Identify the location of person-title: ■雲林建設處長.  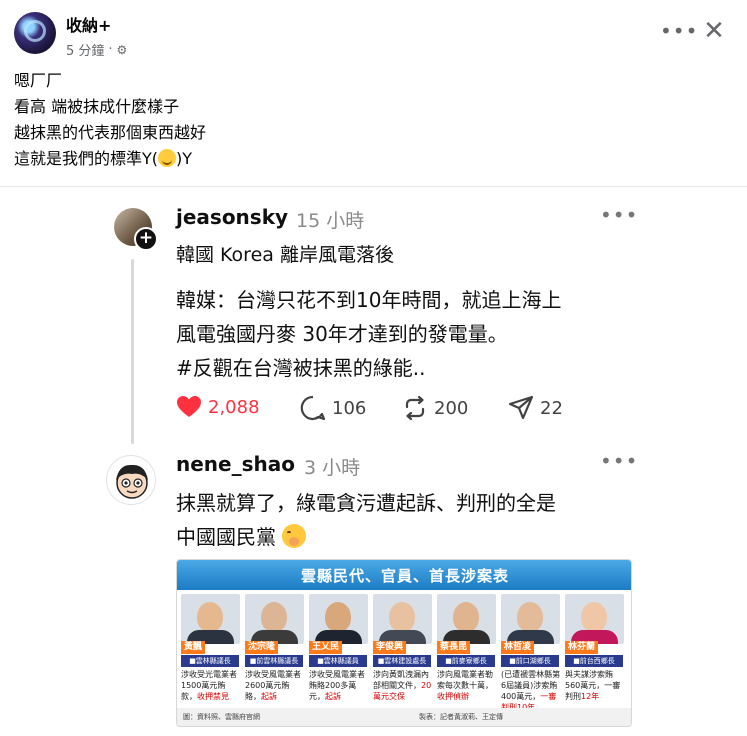
(402, 661).